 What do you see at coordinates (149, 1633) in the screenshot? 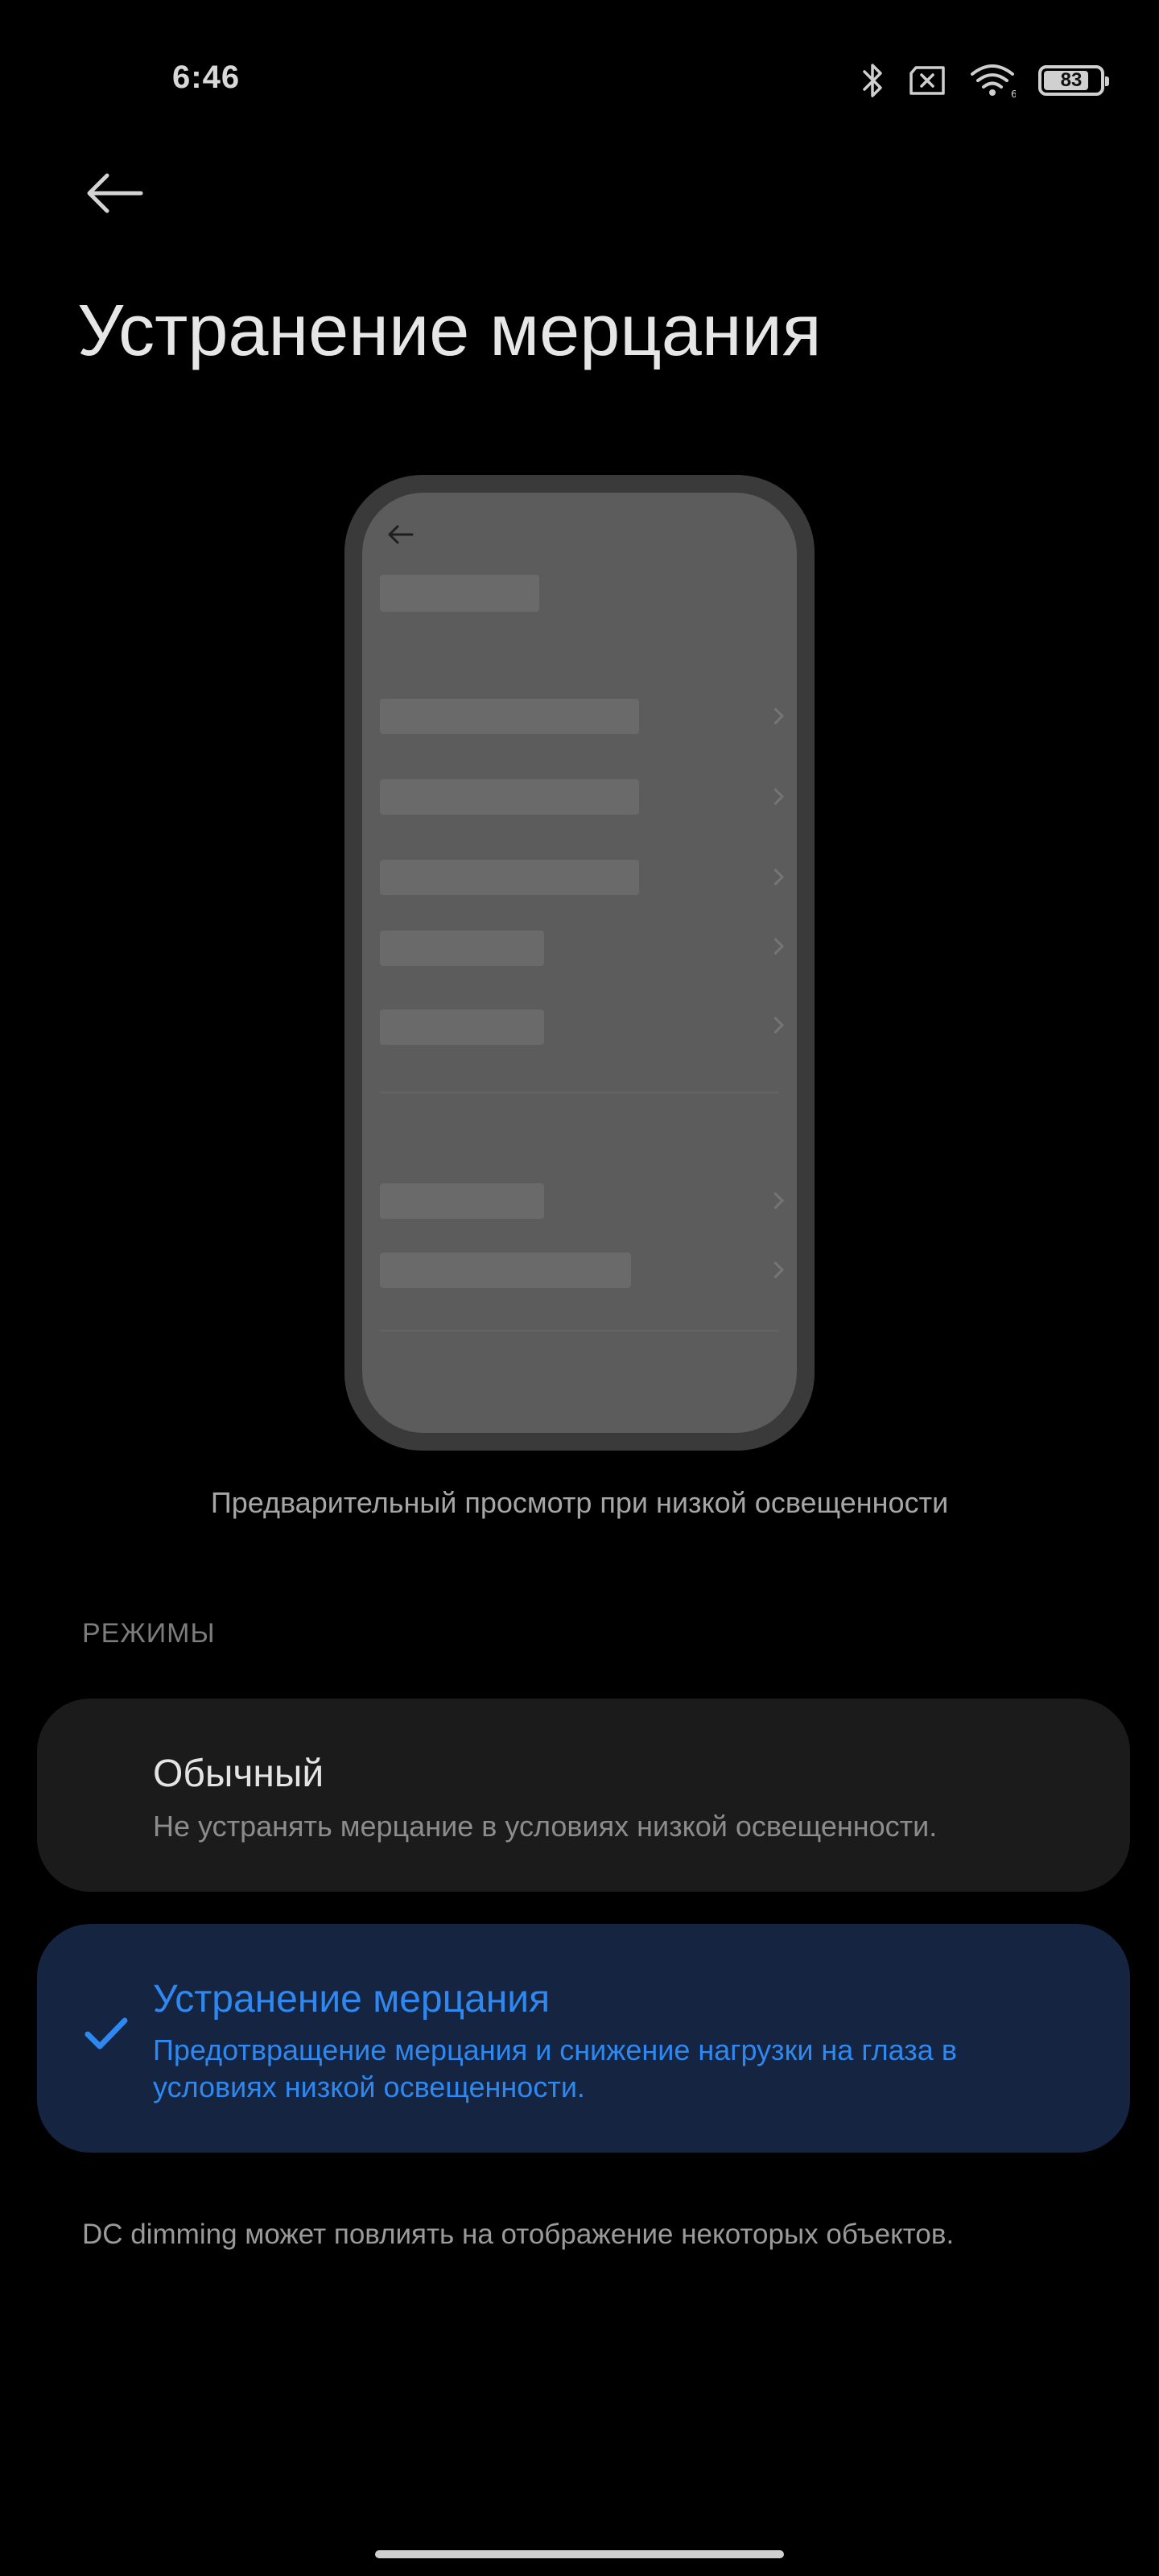
I see `modes-section-label: РЕЖИМЫ` at bounding box center [149, 1633].